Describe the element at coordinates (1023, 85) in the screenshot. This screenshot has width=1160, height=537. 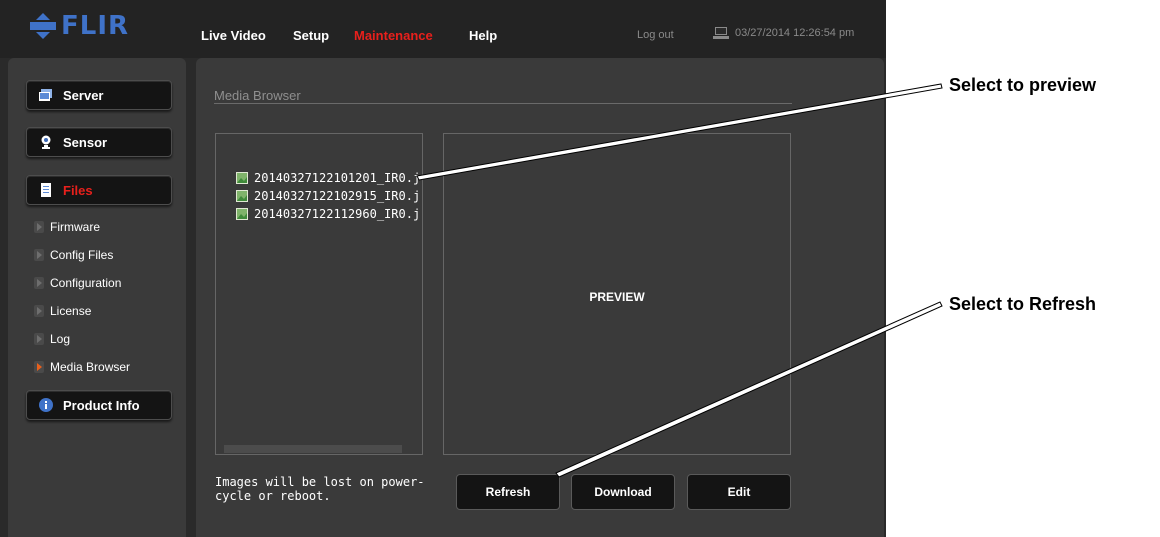
I see `callout-select-to-preview: Select to preview` at that location.